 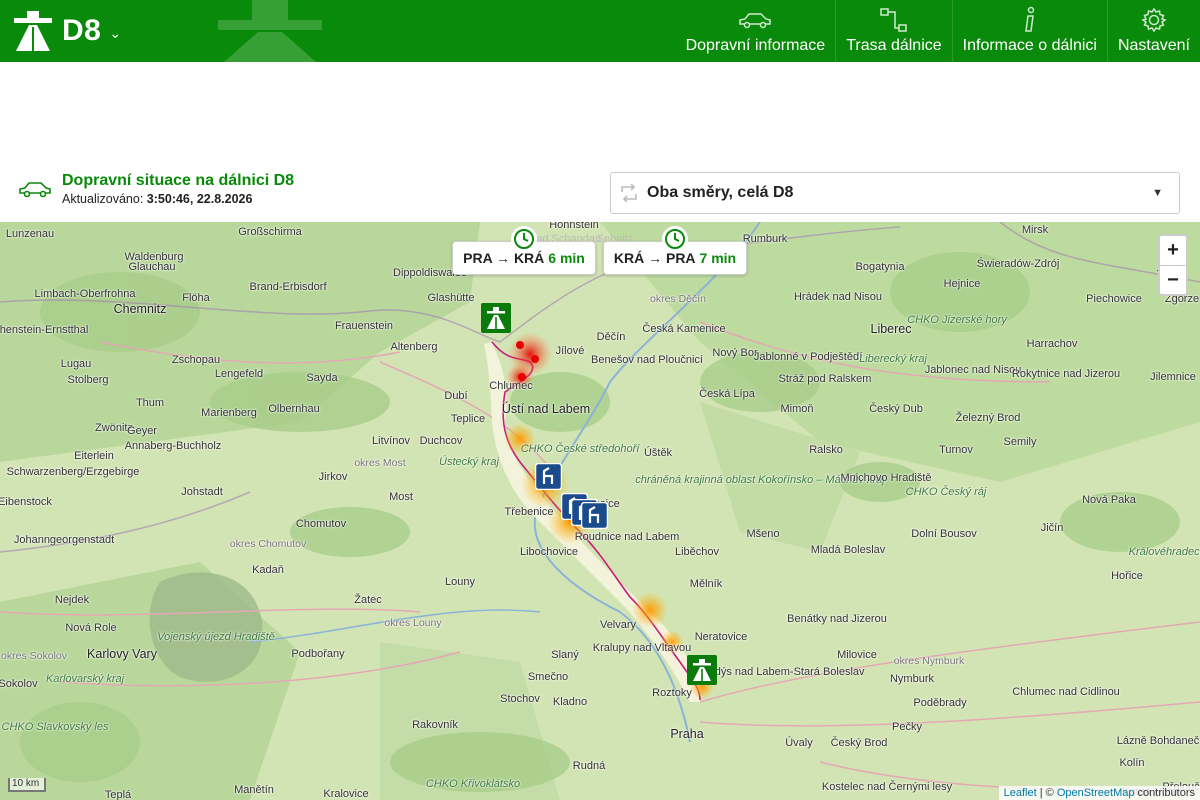 I want to click on place-label: Kladno, so click(x=570, y=702).